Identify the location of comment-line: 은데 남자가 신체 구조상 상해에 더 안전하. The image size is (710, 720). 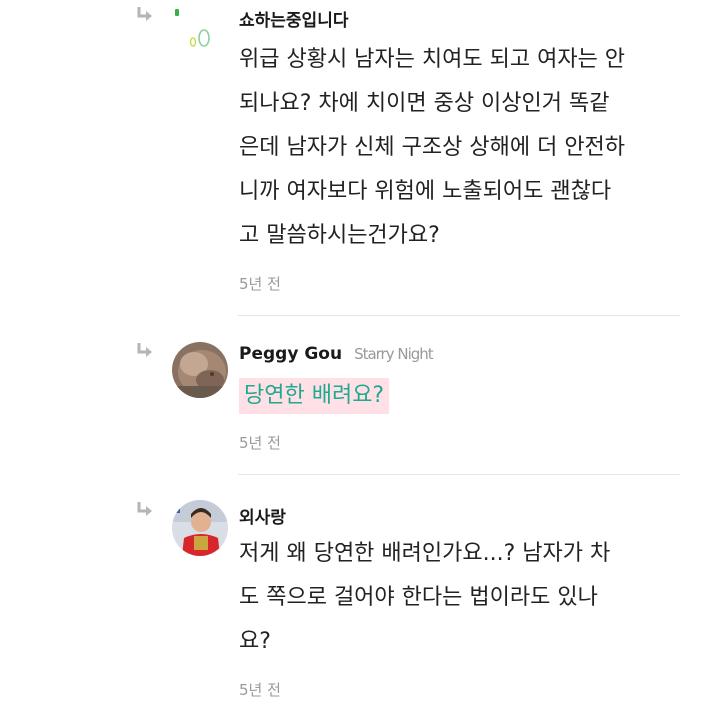
(432, 147).